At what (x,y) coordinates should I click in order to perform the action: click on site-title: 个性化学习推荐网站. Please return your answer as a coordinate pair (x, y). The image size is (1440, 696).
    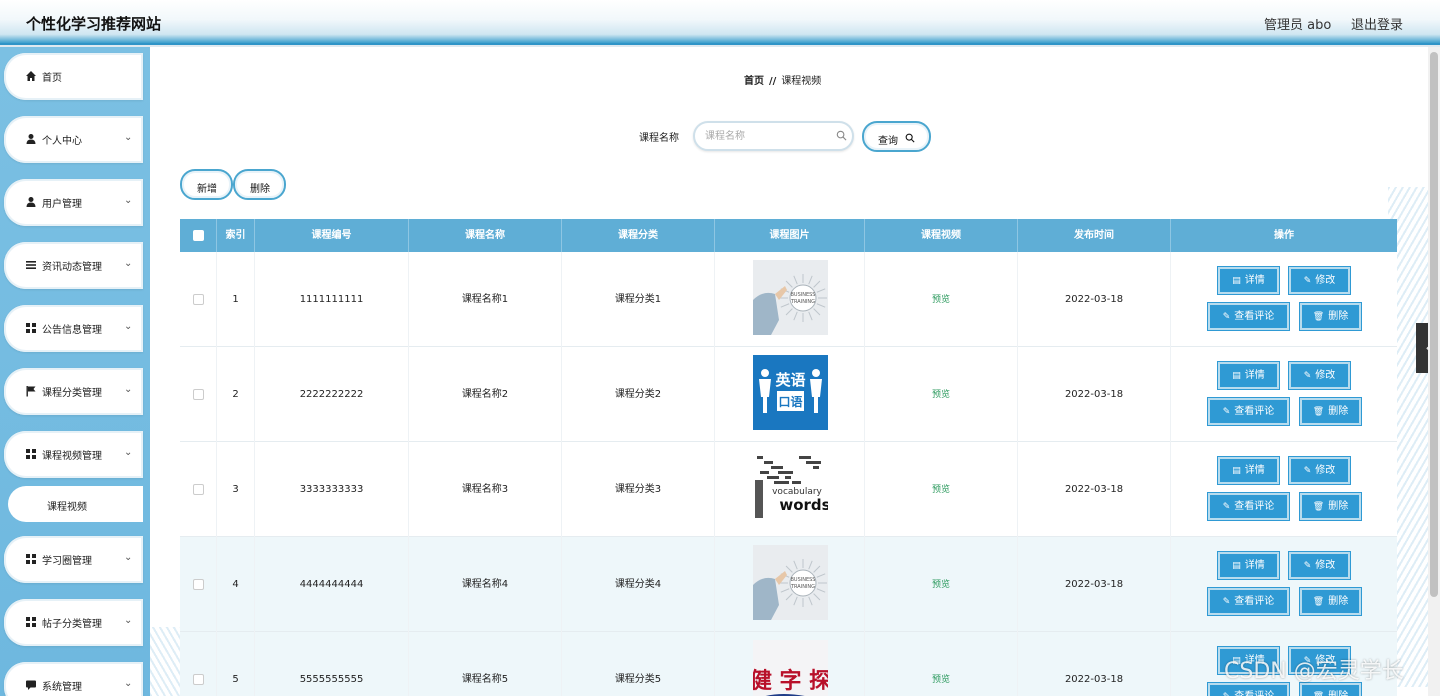
    Looking at the image, I should click on (94, 24).